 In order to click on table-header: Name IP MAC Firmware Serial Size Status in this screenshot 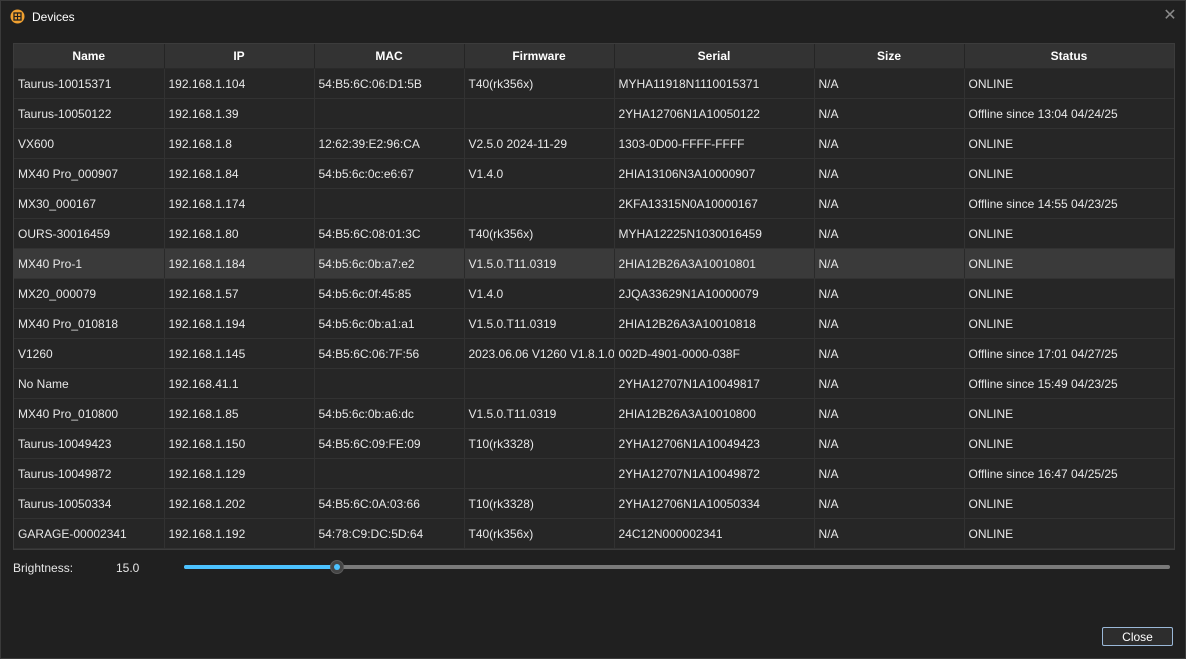, I will do `click(594, 56)`.